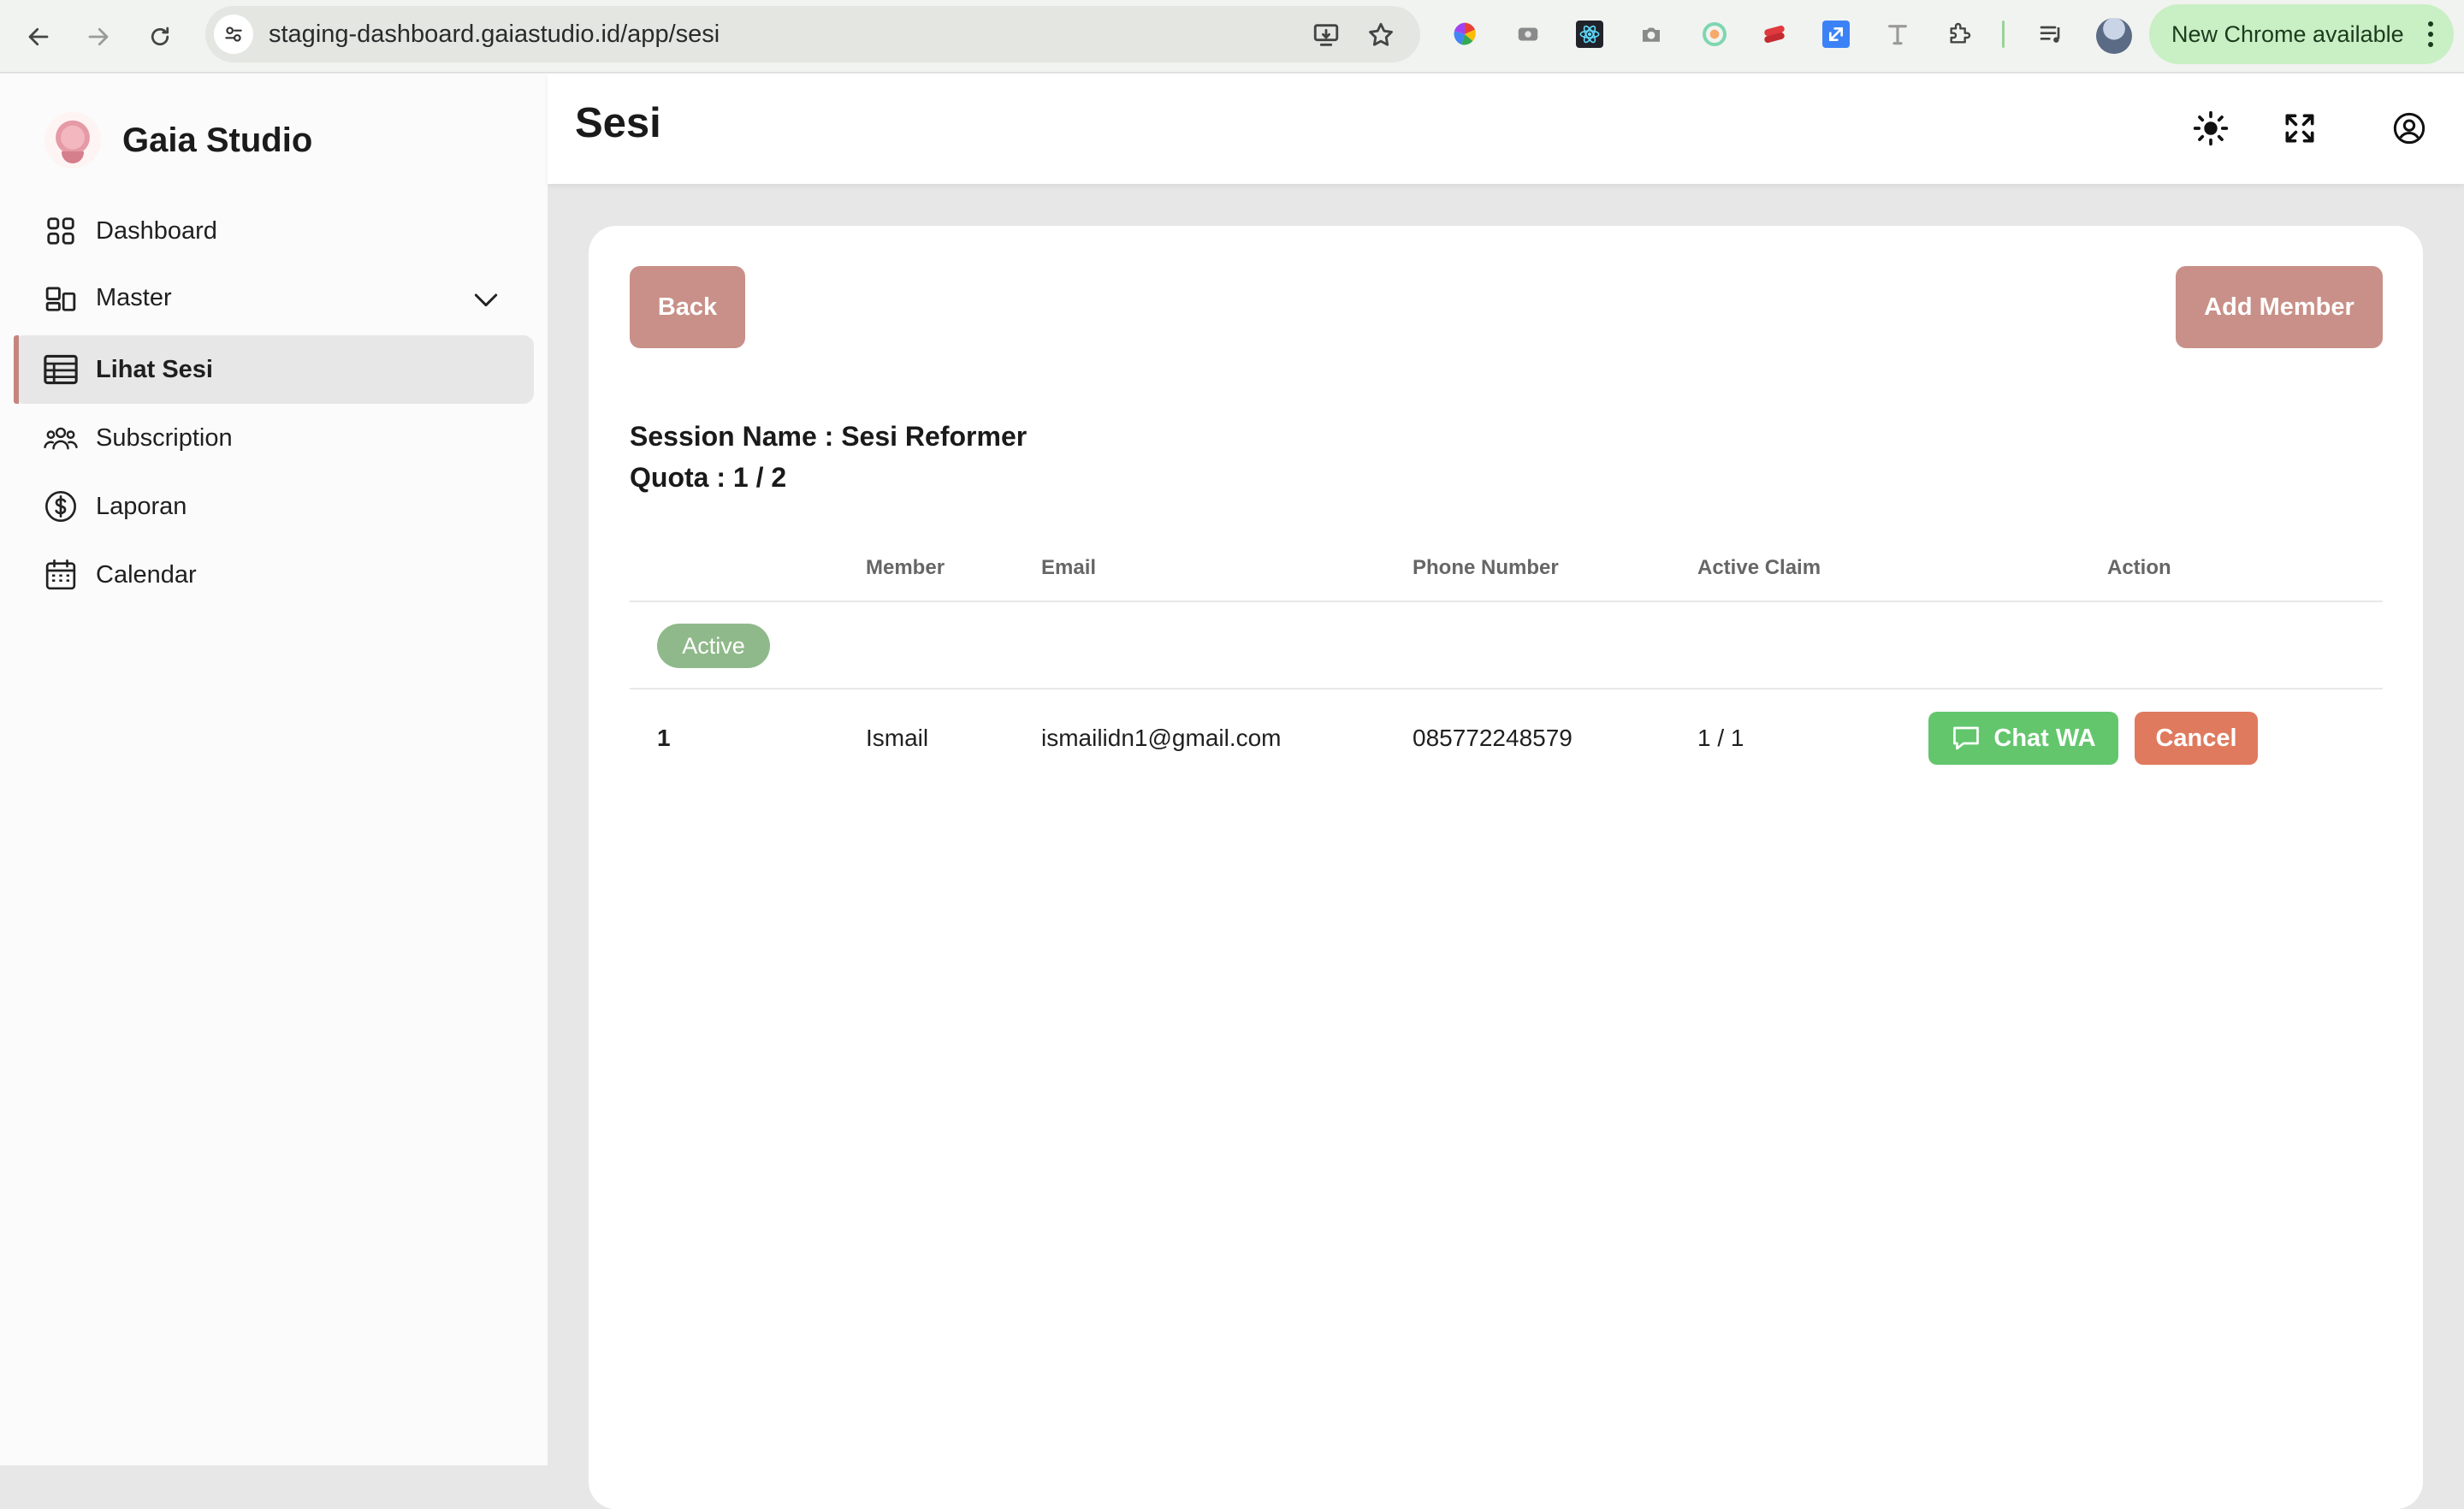 The height and width of the screenshot is (1509, 2464). I want to click on chrome-update-button: New Chrome available, so click(2301, 34).